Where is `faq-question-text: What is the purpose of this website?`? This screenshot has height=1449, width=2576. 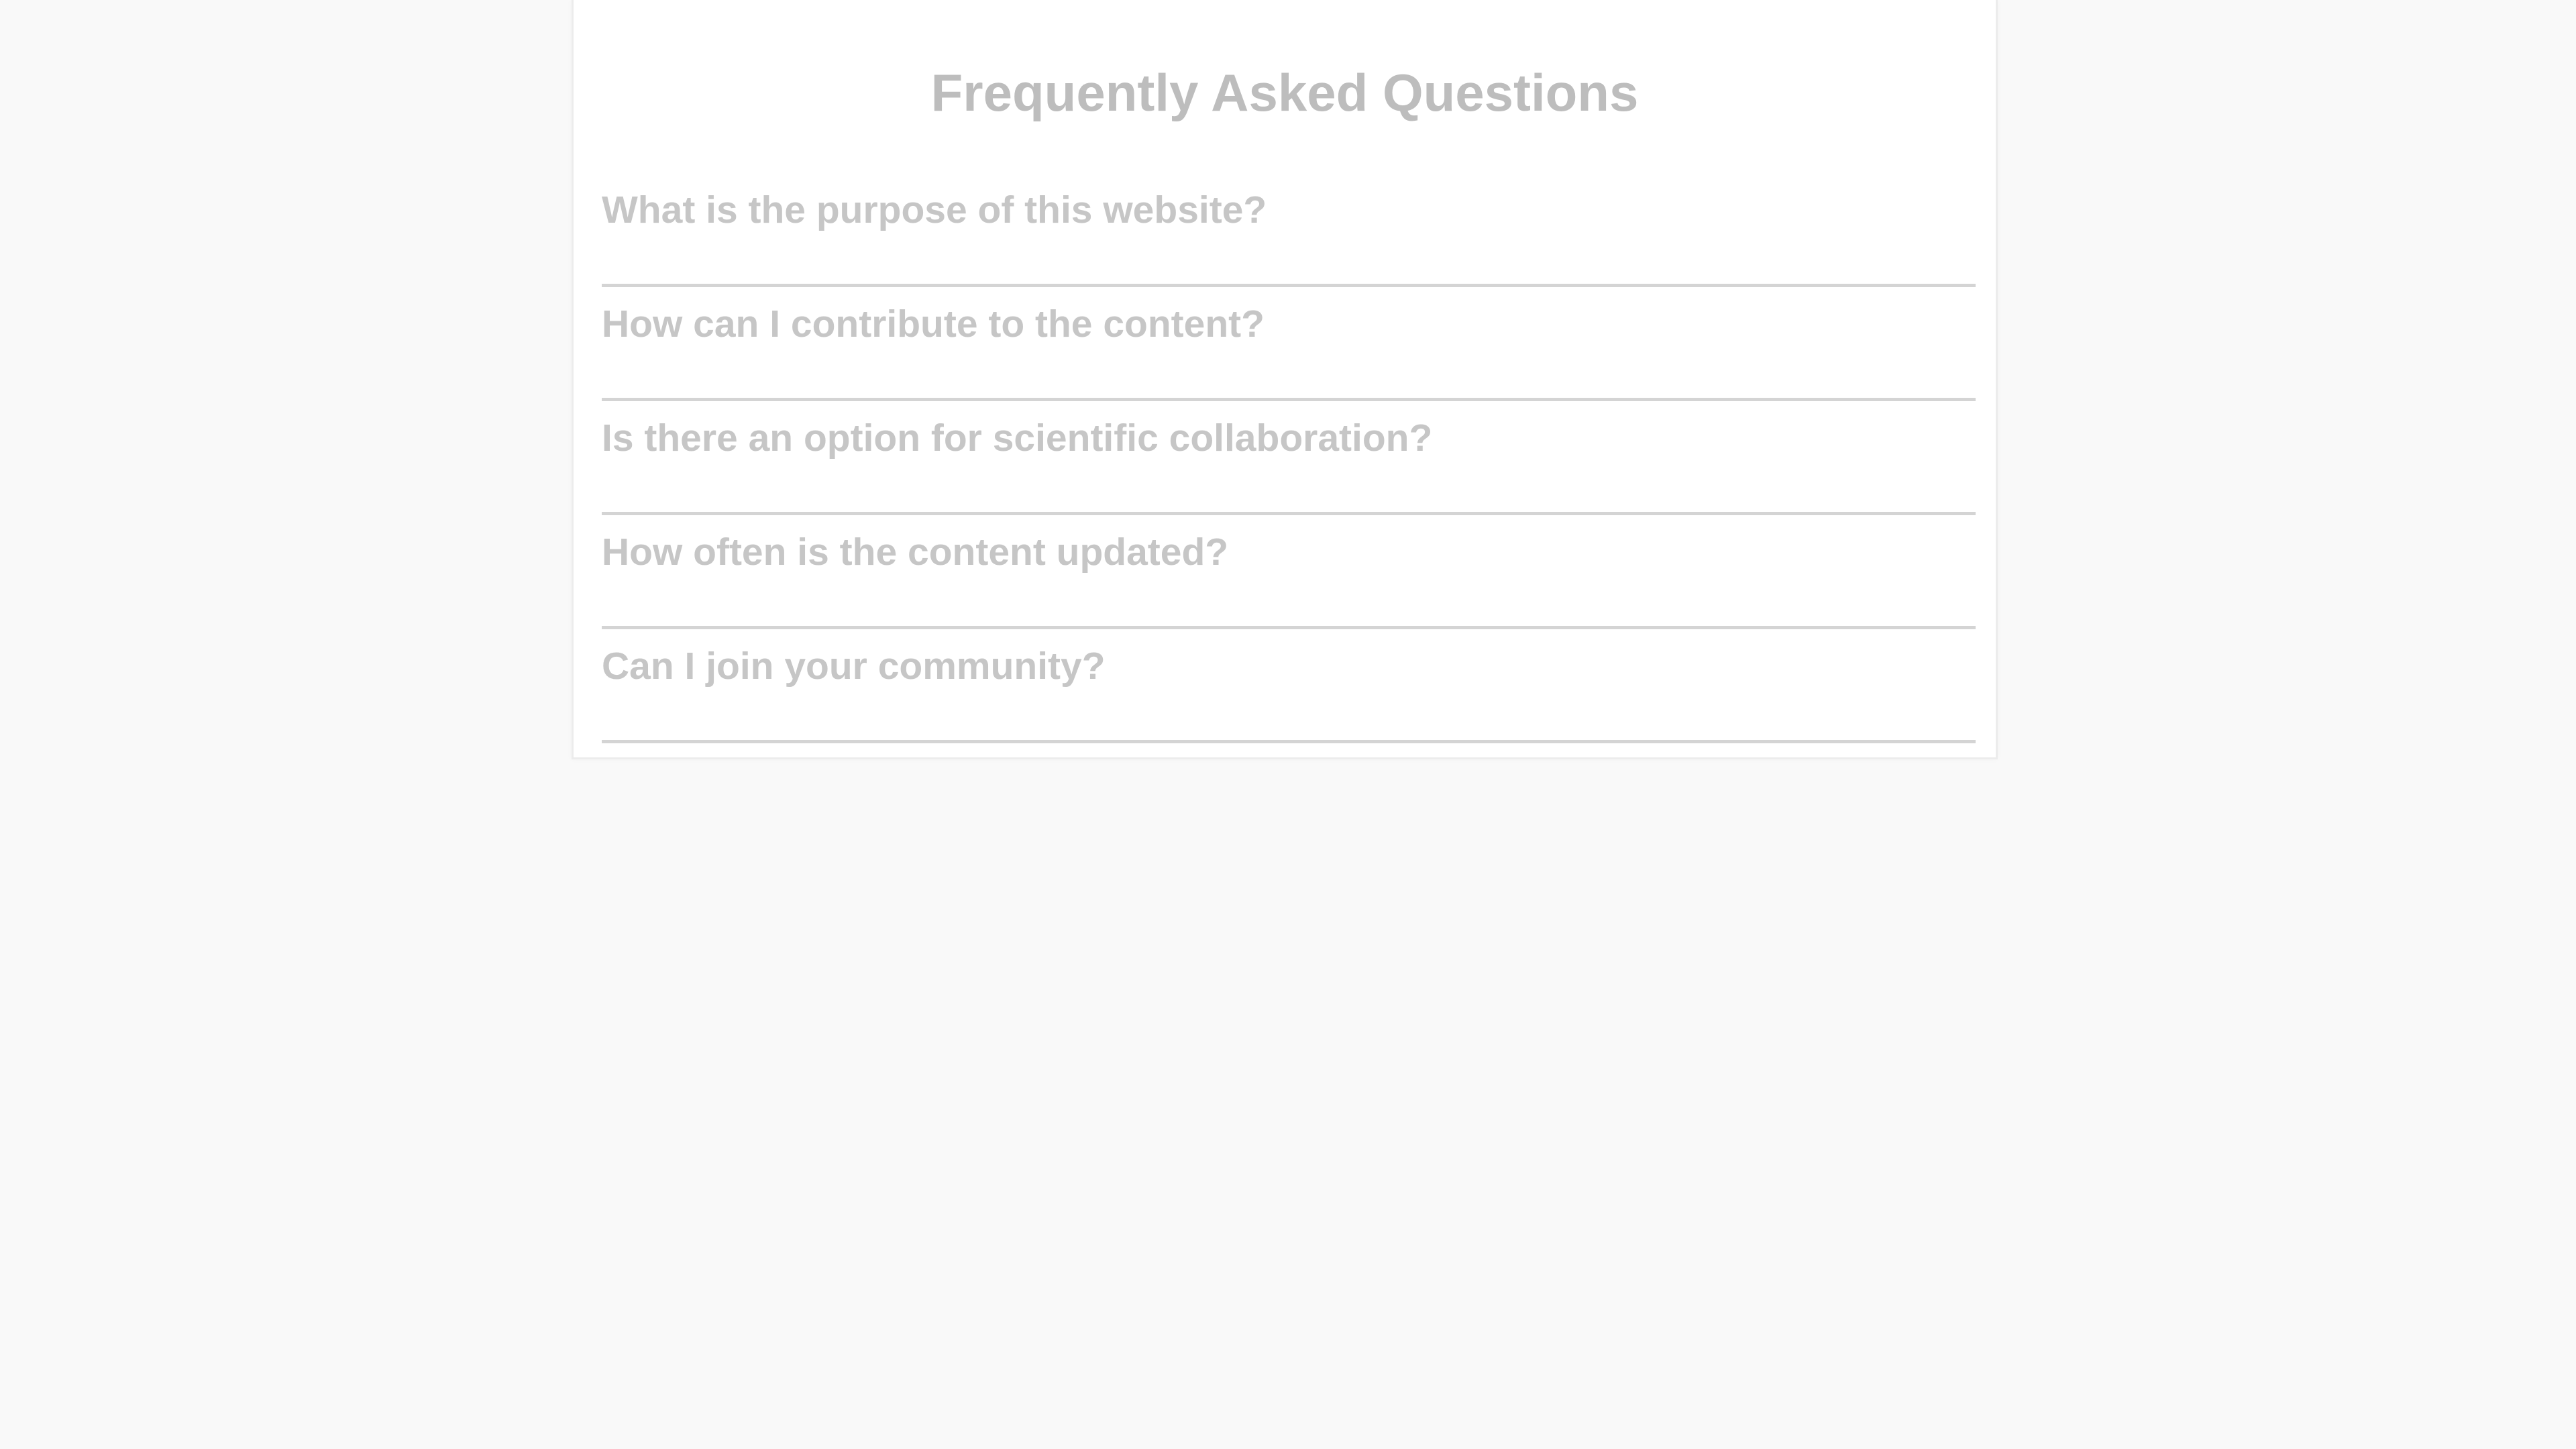
faq-question-text: What is the purpose of this website? is located at coordinates (934, 210).